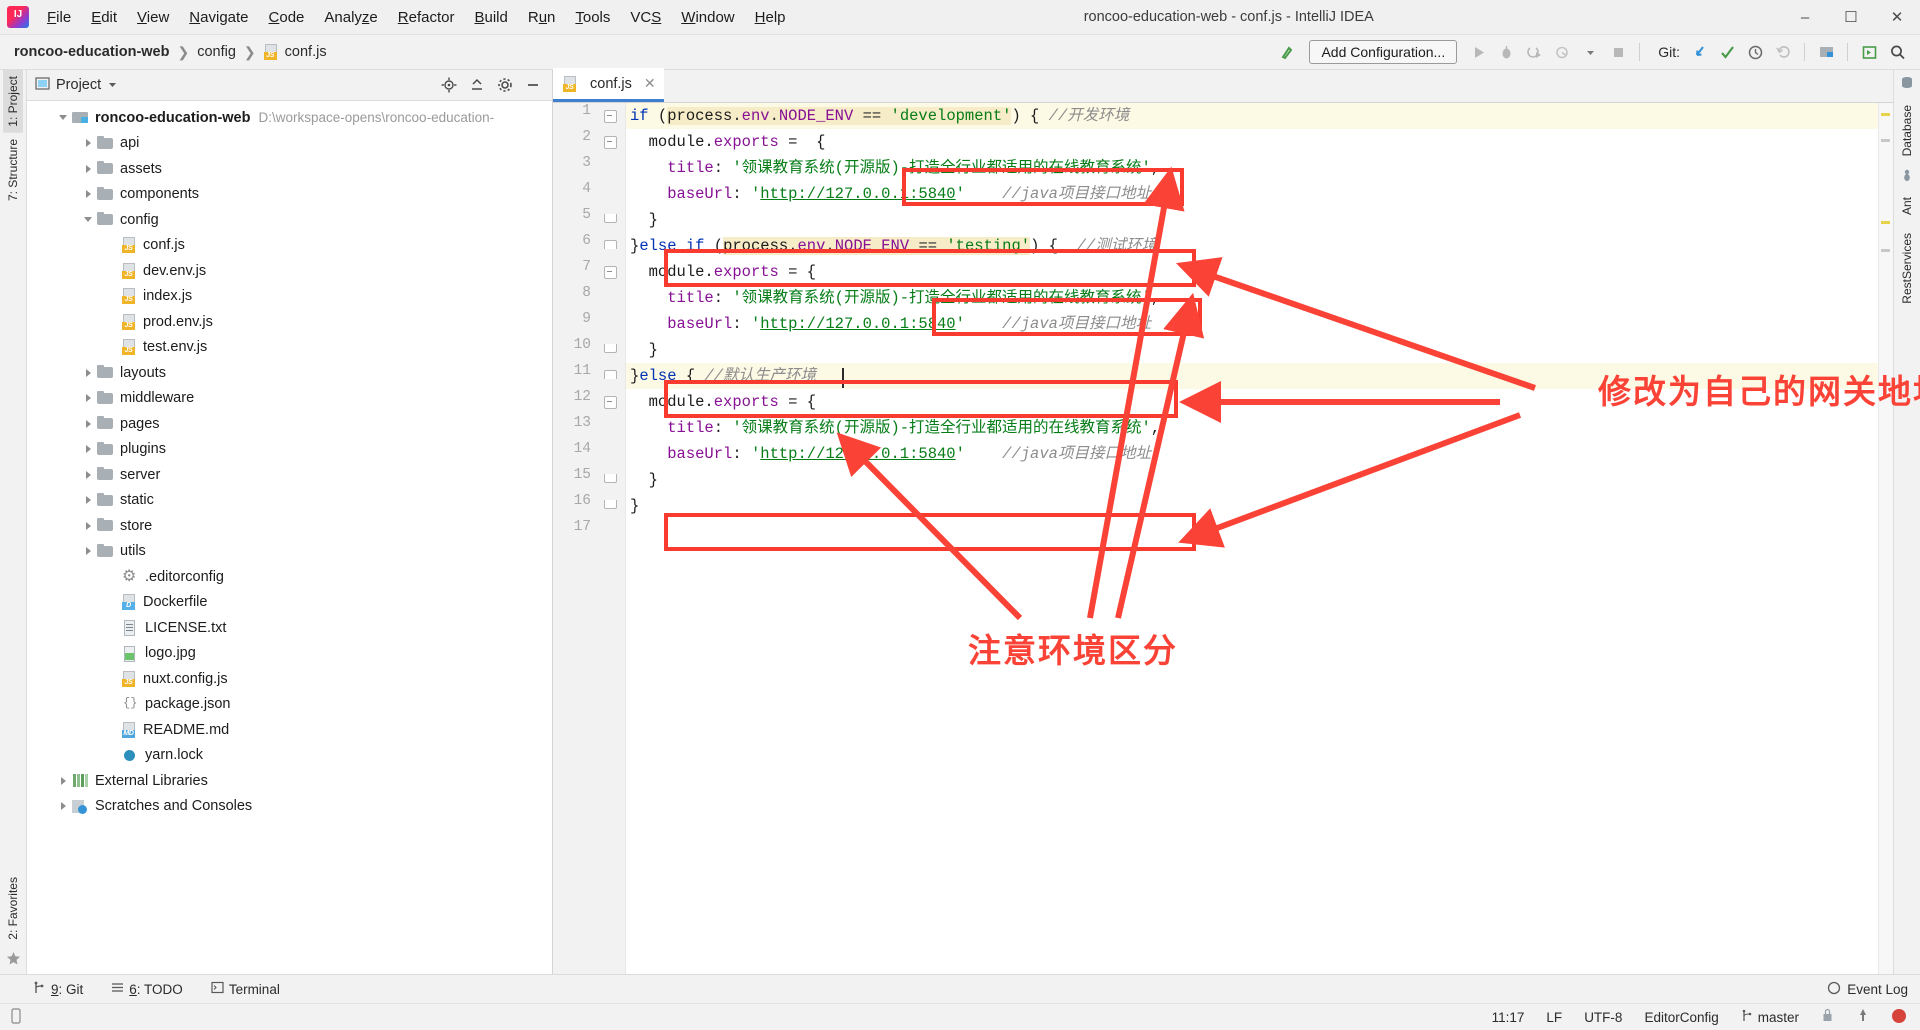 Image resolution: width=1920 pixels, height=1030 pixels. Describe the element at coordinates (289, 348) in the screenshot. I see `tree-node-test-env-js: JS test.env.js` at that location.